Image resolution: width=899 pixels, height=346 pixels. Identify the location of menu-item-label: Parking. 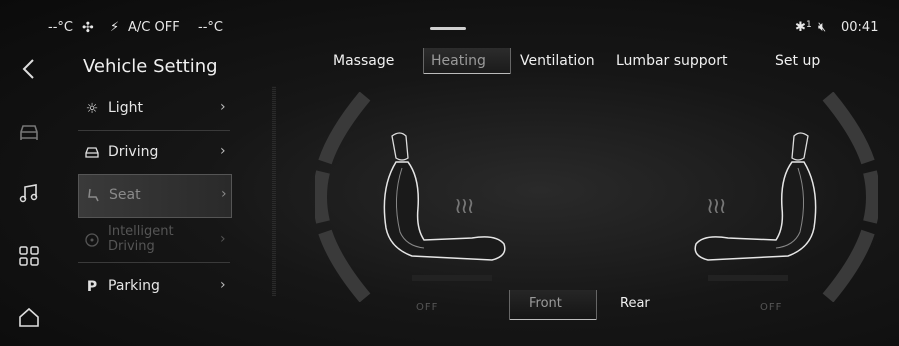
(134, 286).